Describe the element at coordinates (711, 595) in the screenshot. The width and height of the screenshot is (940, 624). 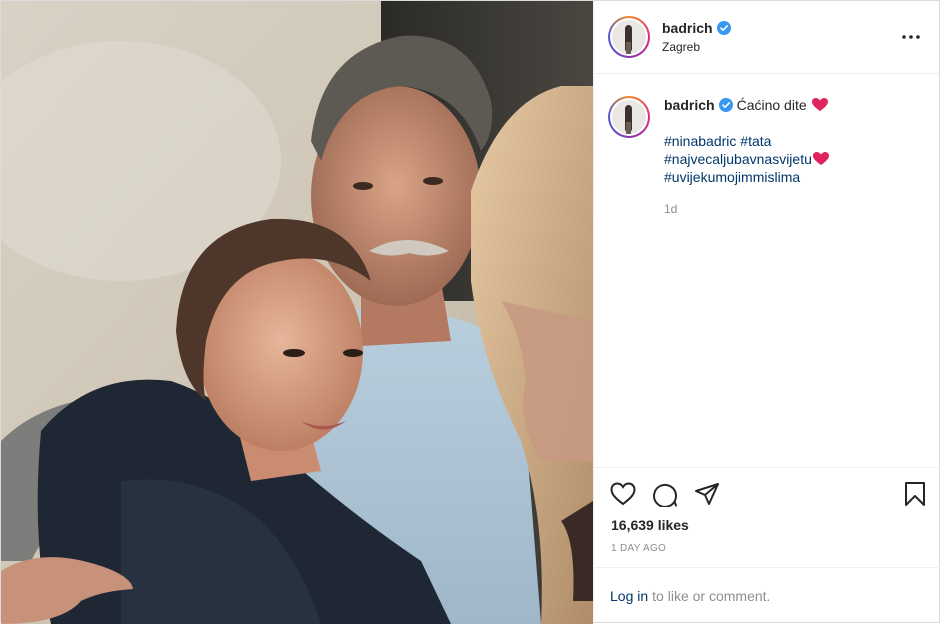
I see `login-prompt: to like or comment.` at that location.